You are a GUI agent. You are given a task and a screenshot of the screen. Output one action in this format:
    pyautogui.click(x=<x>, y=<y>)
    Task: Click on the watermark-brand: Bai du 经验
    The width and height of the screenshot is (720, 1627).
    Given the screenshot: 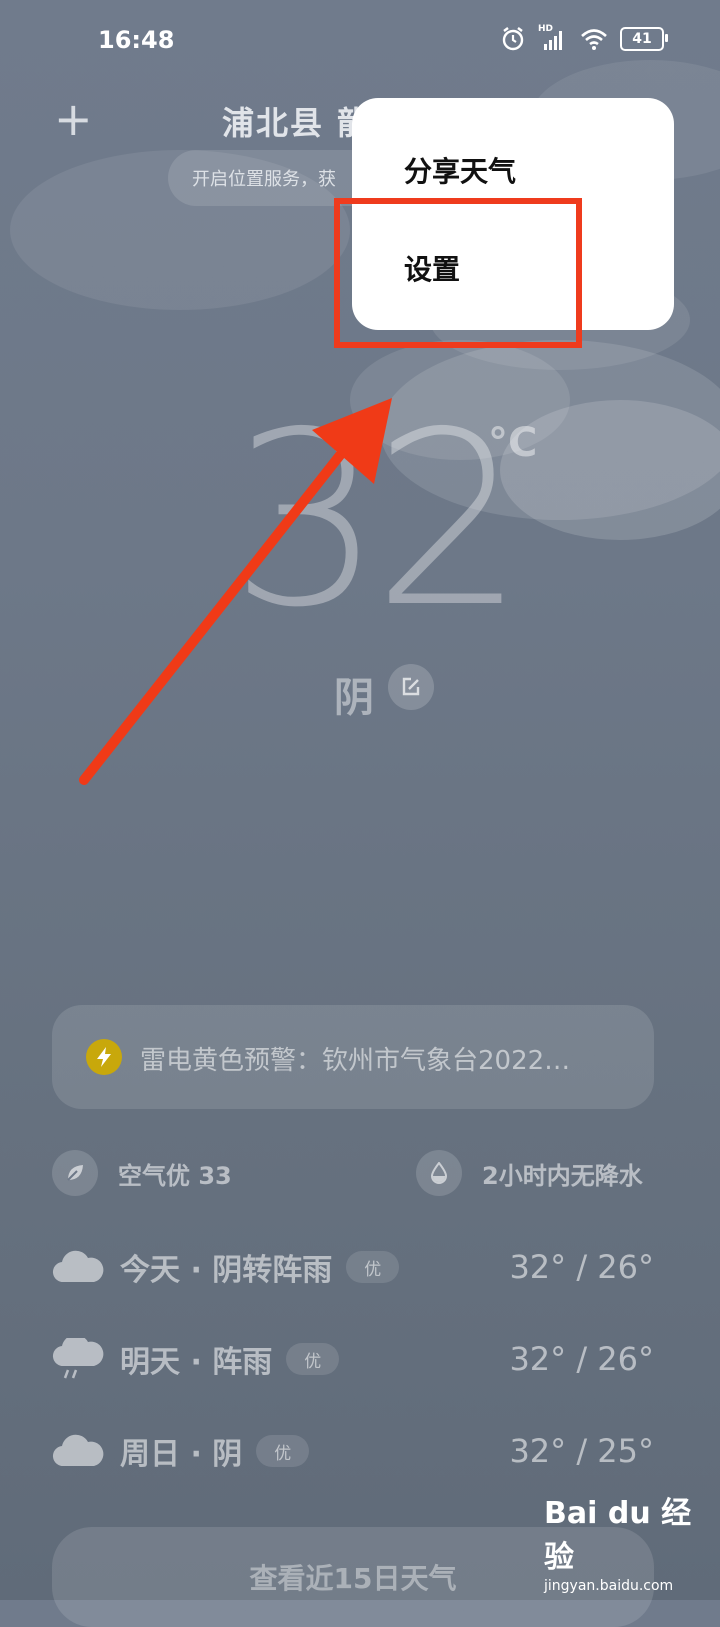 What is the action you would take?
    pyautogui.click(x=618, y=1535)
    